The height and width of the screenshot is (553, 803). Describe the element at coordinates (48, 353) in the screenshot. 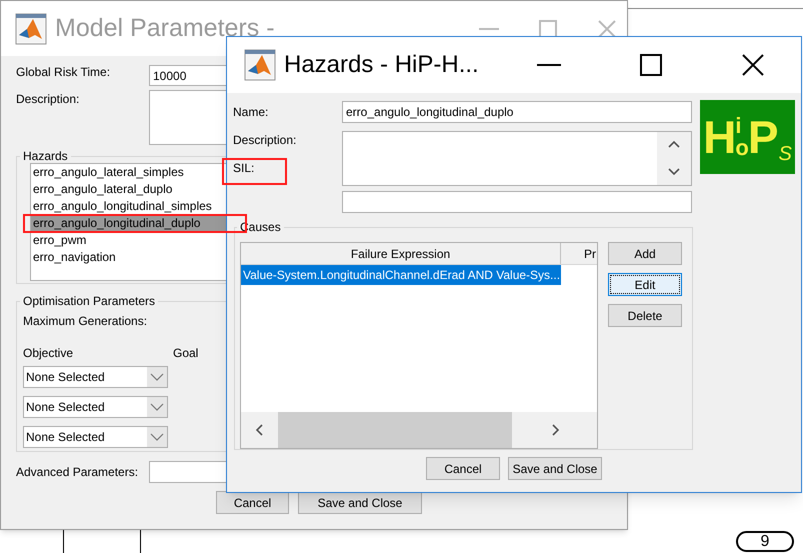

I see `column-header: Objective` at that location.